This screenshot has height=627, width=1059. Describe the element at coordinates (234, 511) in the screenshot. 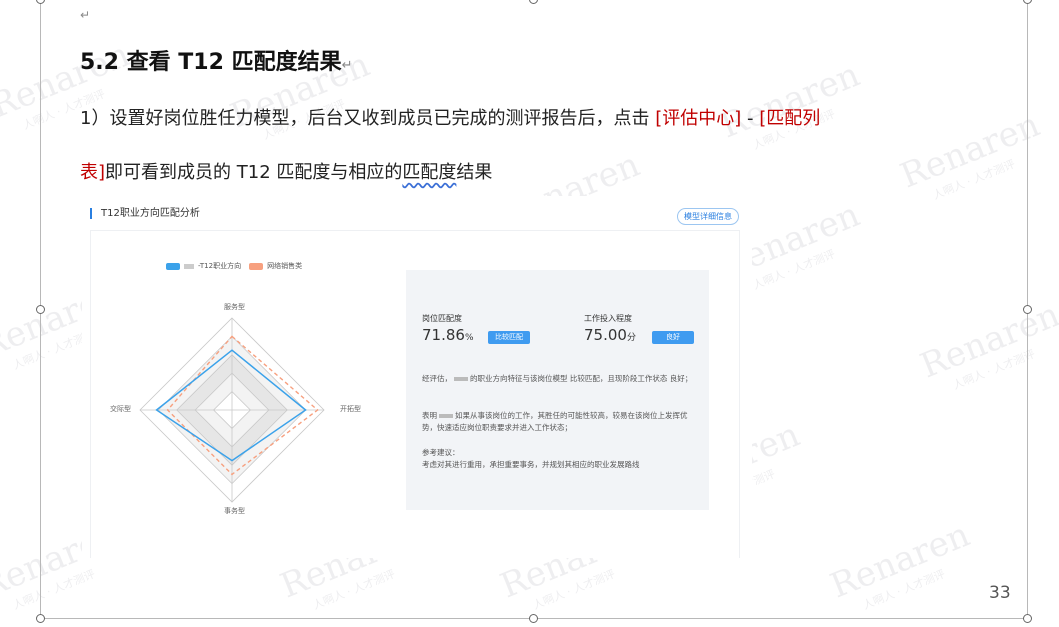

I see `axis-label-bottom: 事务型` at that location.